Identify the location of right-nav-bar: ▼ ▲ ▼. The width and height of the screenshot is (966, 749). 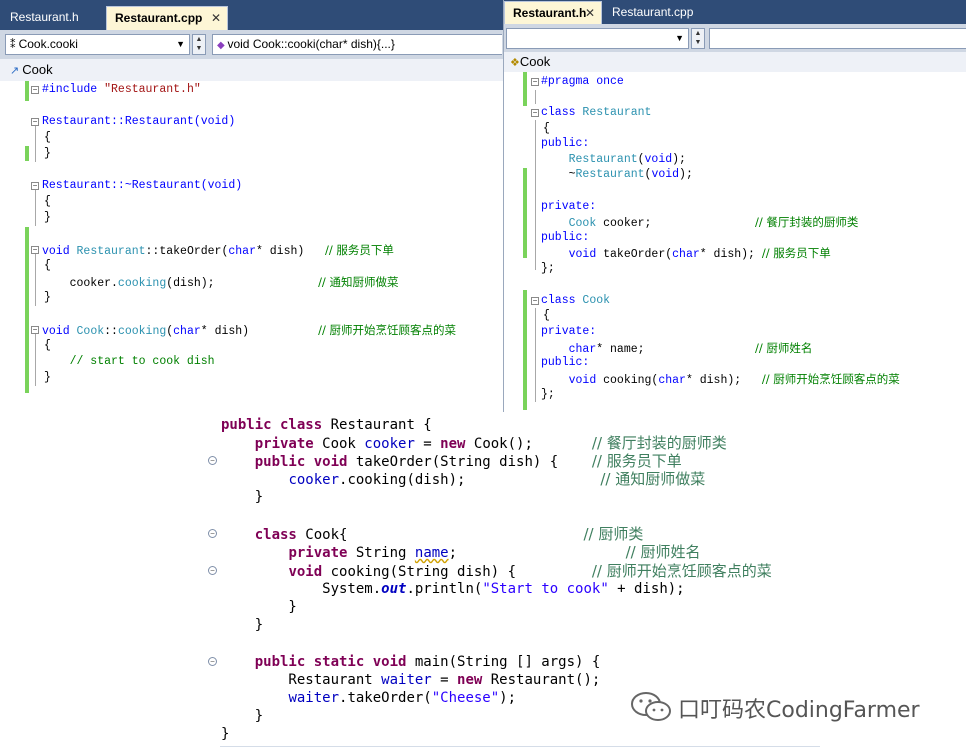
(735, 39).